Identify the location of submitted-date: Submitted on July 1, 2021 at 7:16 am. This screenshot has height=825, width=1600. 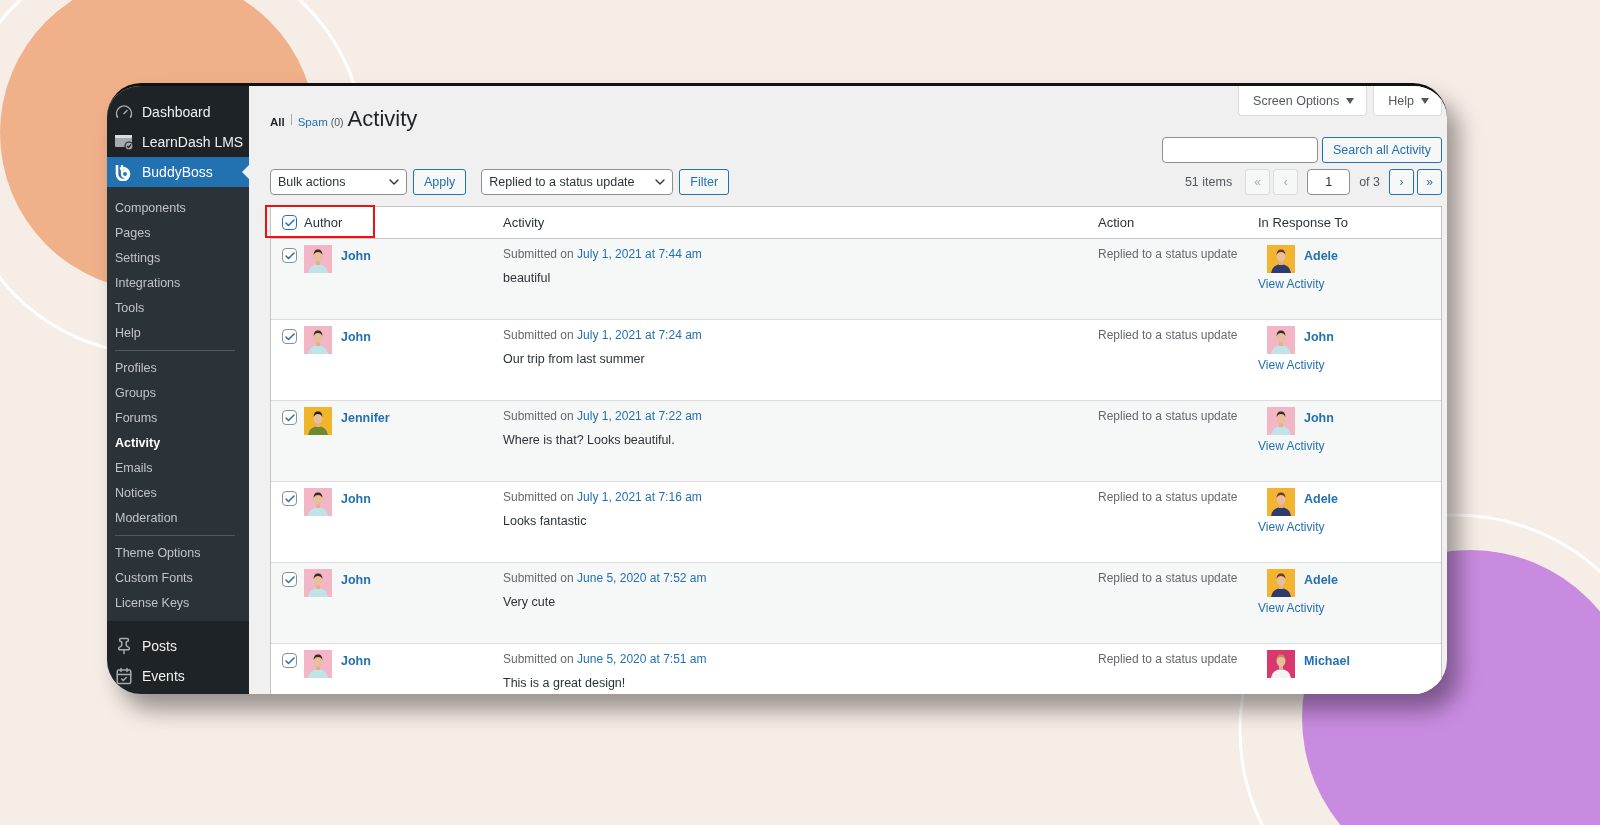
(603, 497).